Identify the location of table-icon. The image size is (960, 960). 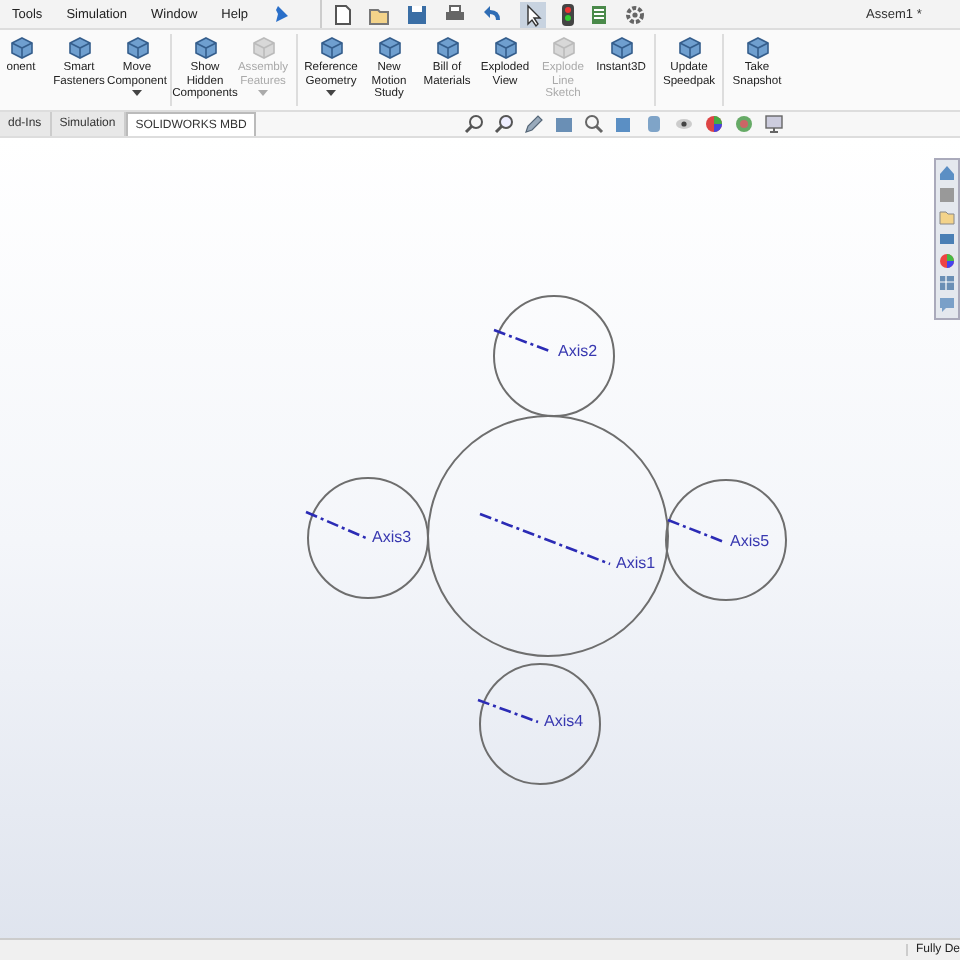
(947, 283).